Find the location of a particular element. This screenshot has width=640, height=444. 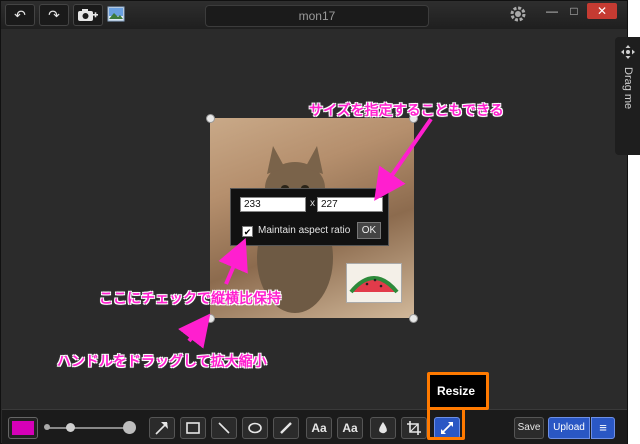

crop-icon is located at coordinates (414, 428).